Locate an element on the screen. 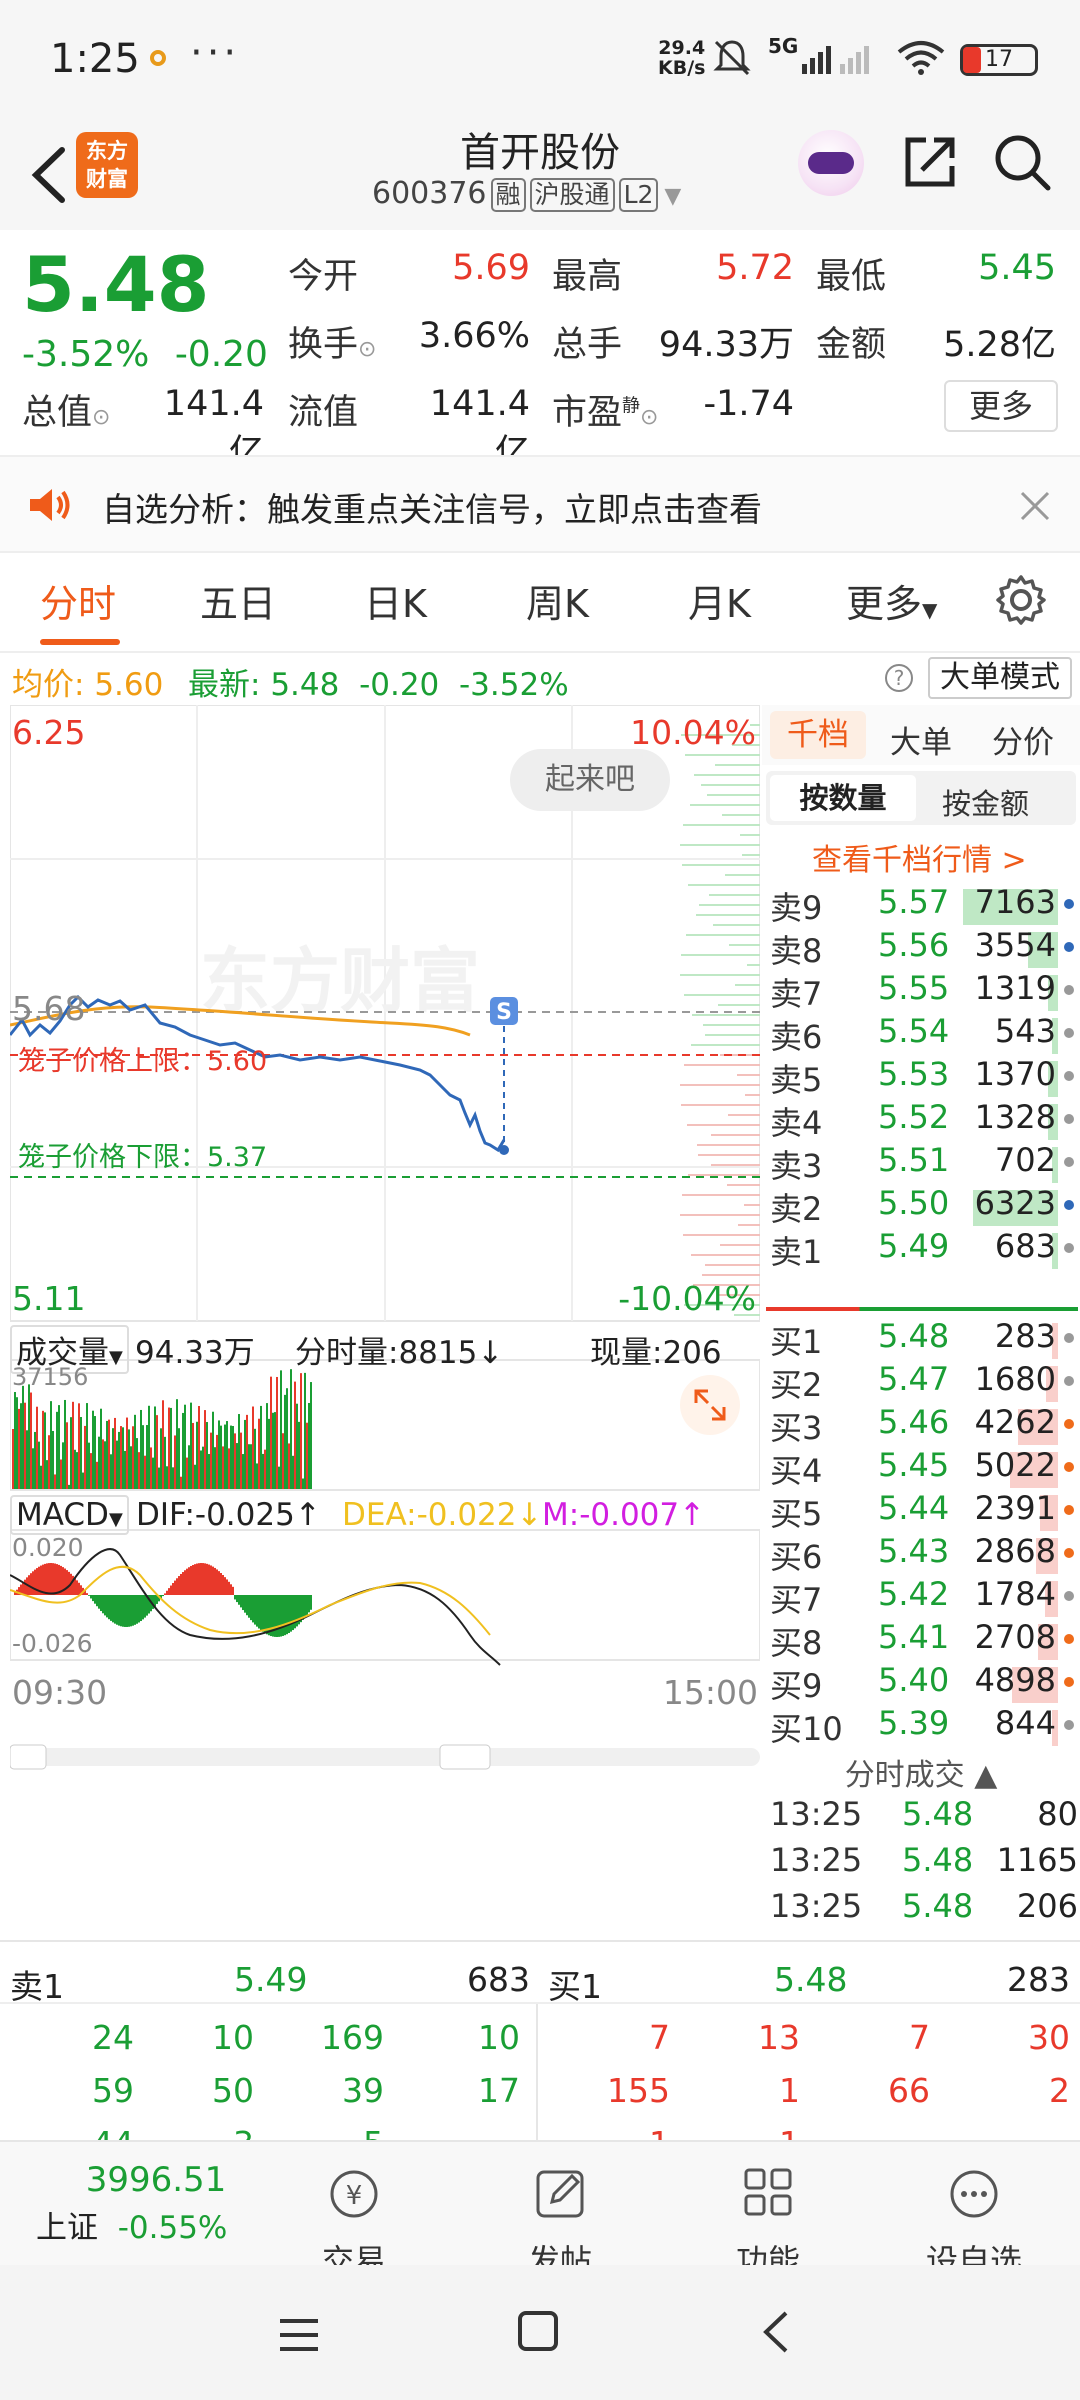  book-subtabs: 按数量 按金额 is located at coordinates (921, 798).